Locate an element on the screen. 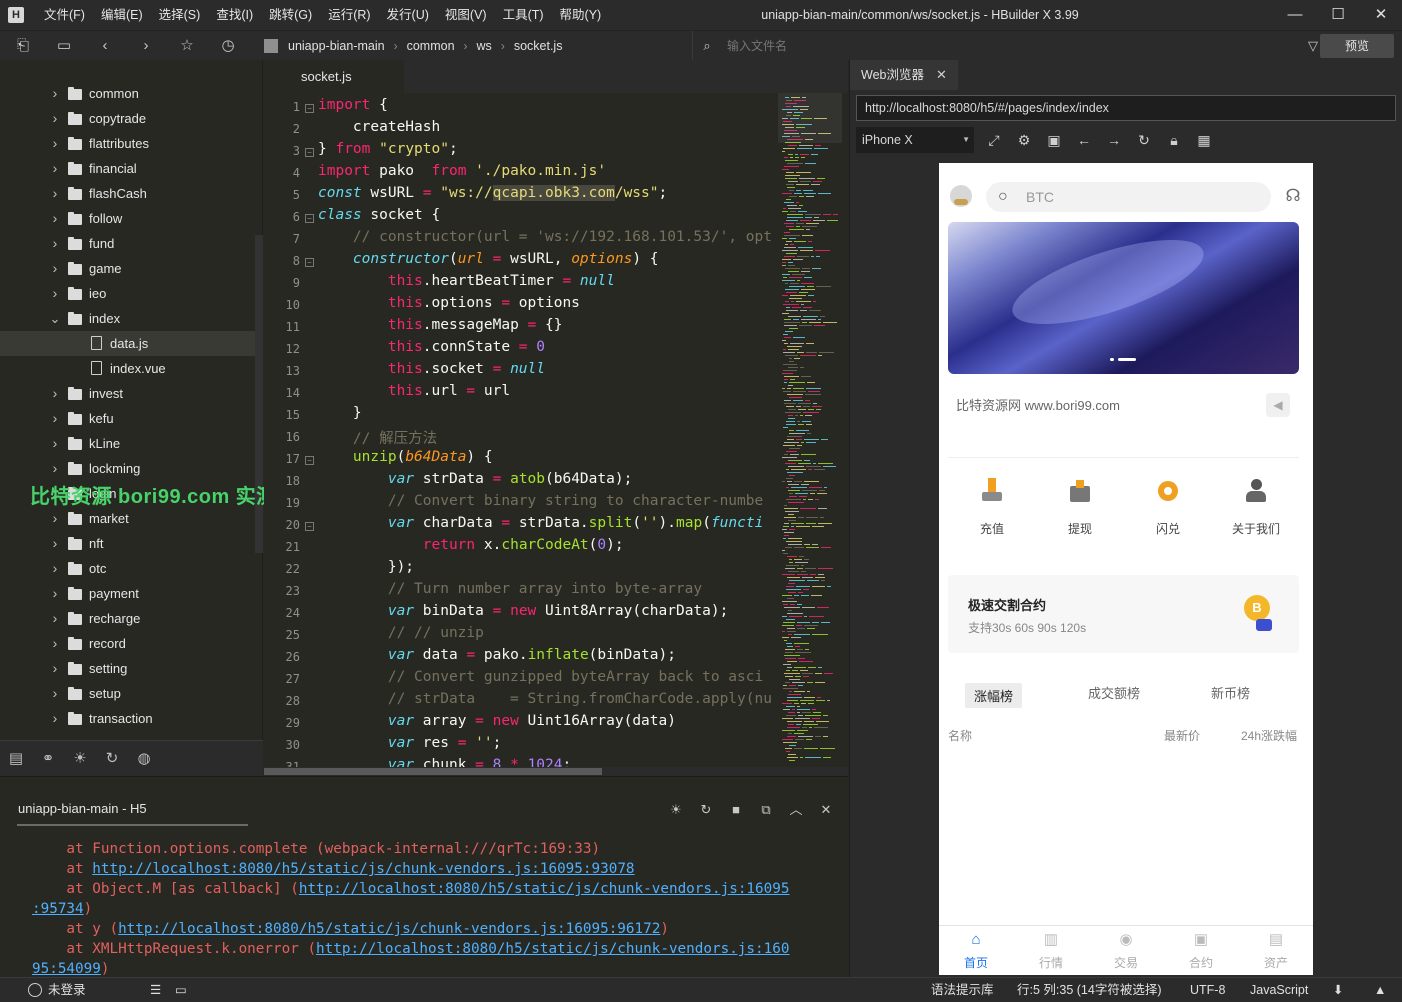 This screenshot has height=1002, width=1402. headset-icon: ☊ is located at coordinates (1293, 197).